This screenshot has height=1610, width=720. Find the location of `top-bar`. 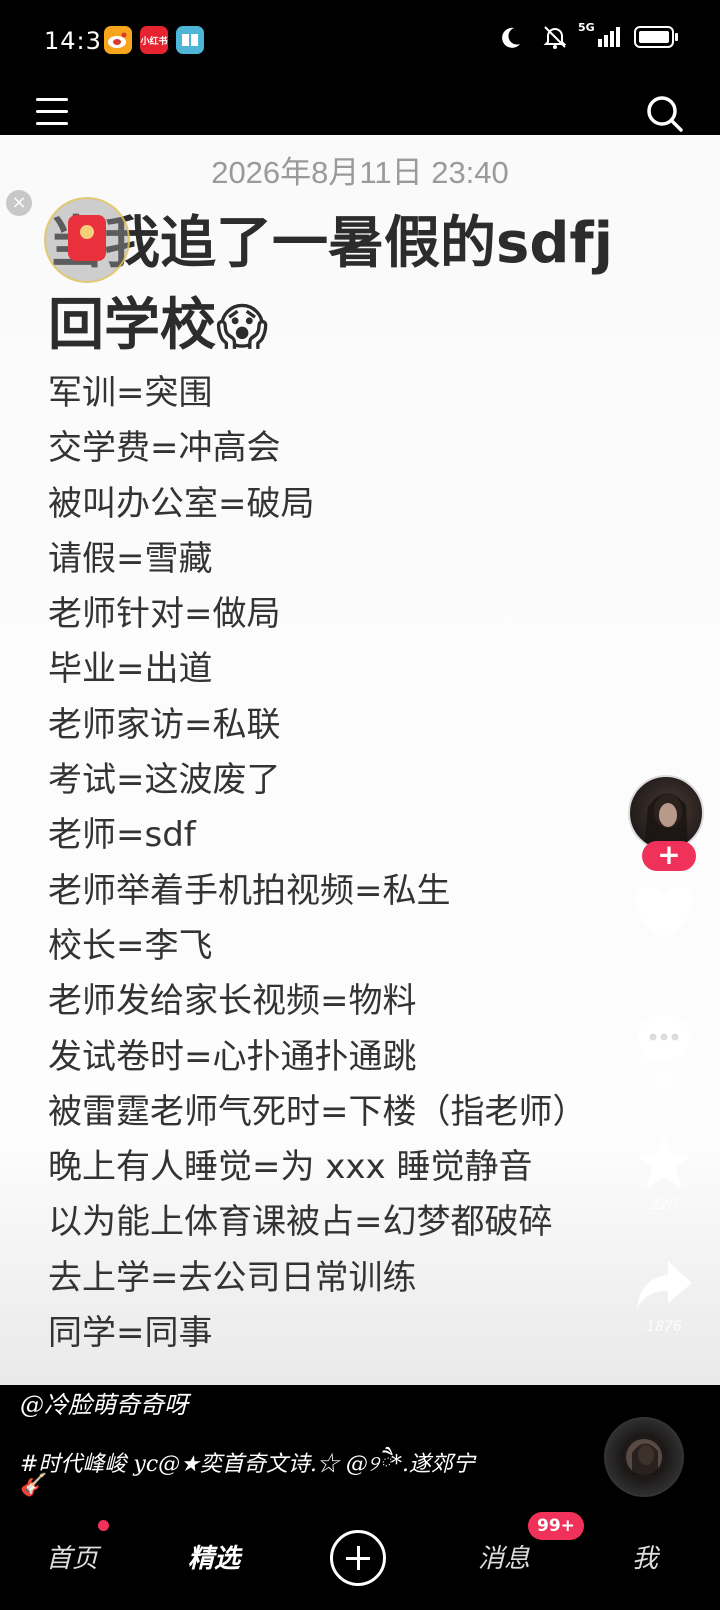

top-bar is located at coordinates (360, 110).